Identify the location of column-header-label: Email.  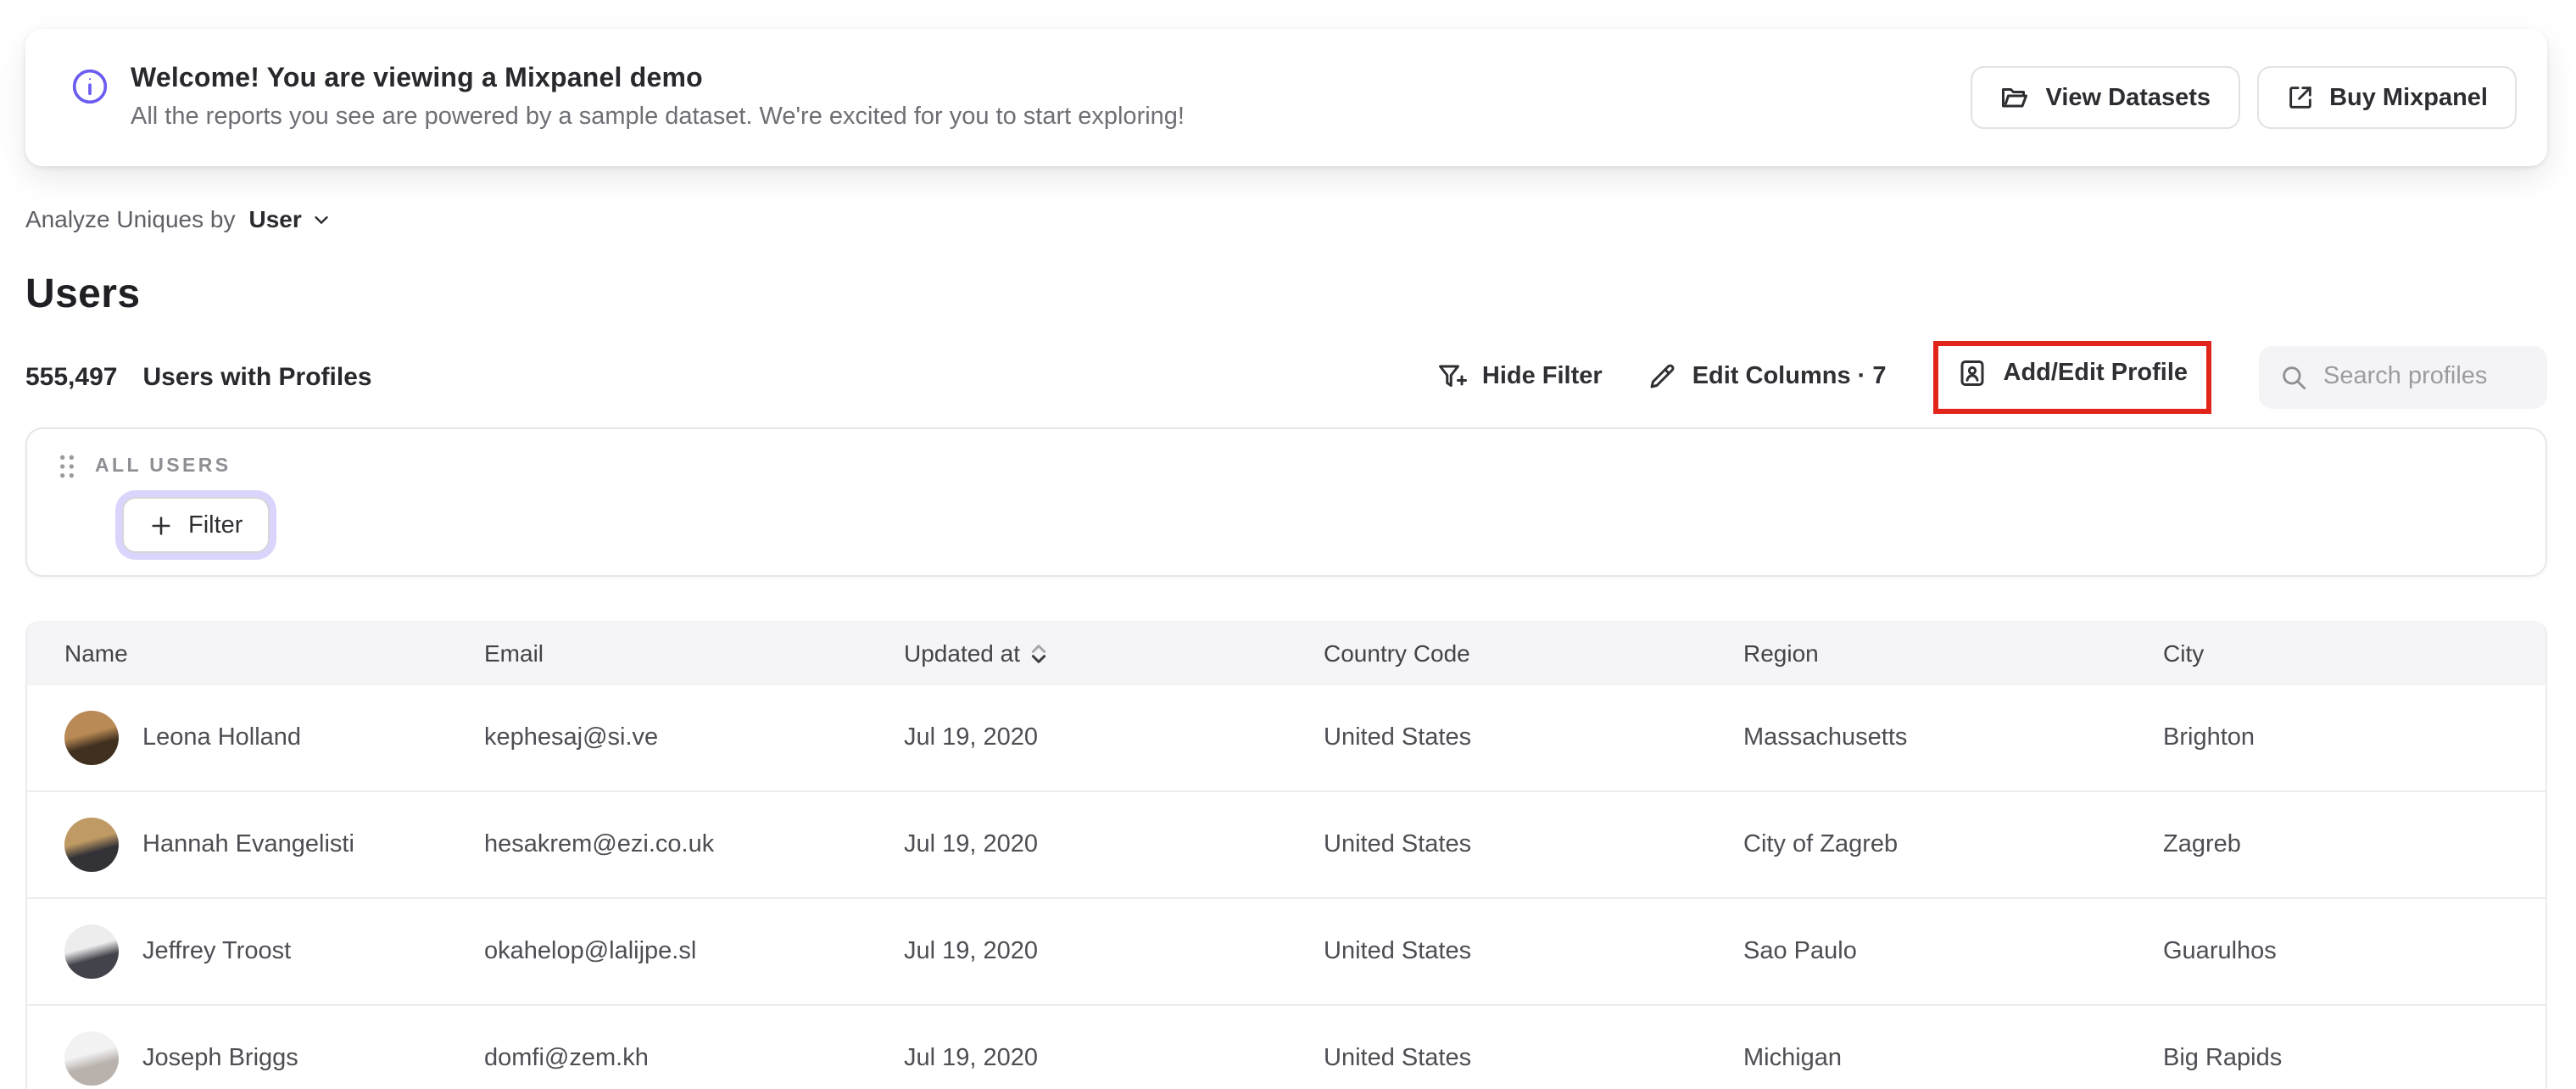
(514, 653).